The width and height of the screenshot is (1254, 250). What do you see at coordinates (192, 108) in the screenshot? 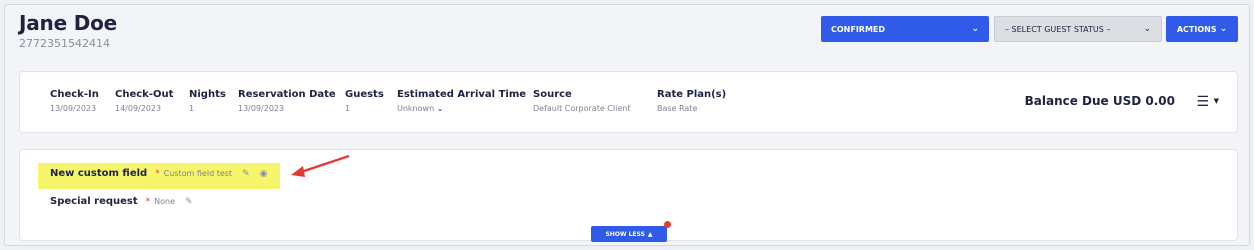
I see `nights-value: 1` at bounding box center [192, 108].